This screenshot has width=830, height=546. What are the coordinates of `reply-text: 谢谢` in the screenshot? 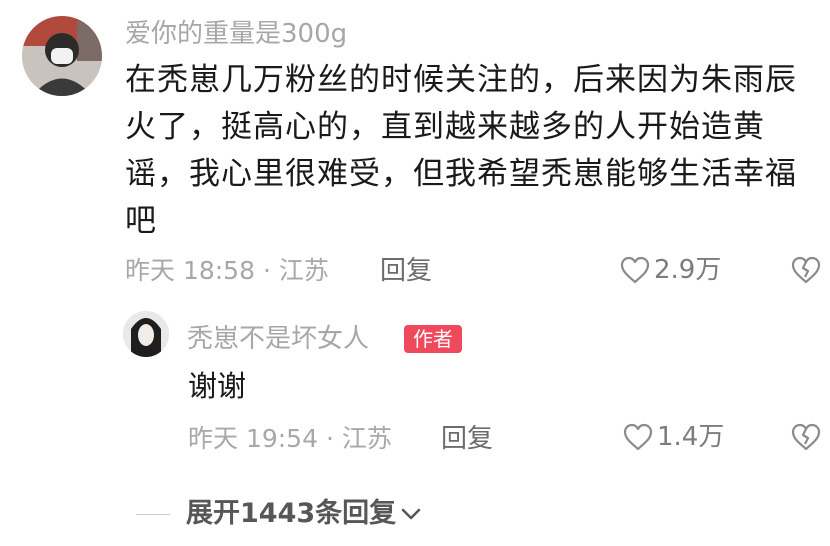 It's located at (217, 386).